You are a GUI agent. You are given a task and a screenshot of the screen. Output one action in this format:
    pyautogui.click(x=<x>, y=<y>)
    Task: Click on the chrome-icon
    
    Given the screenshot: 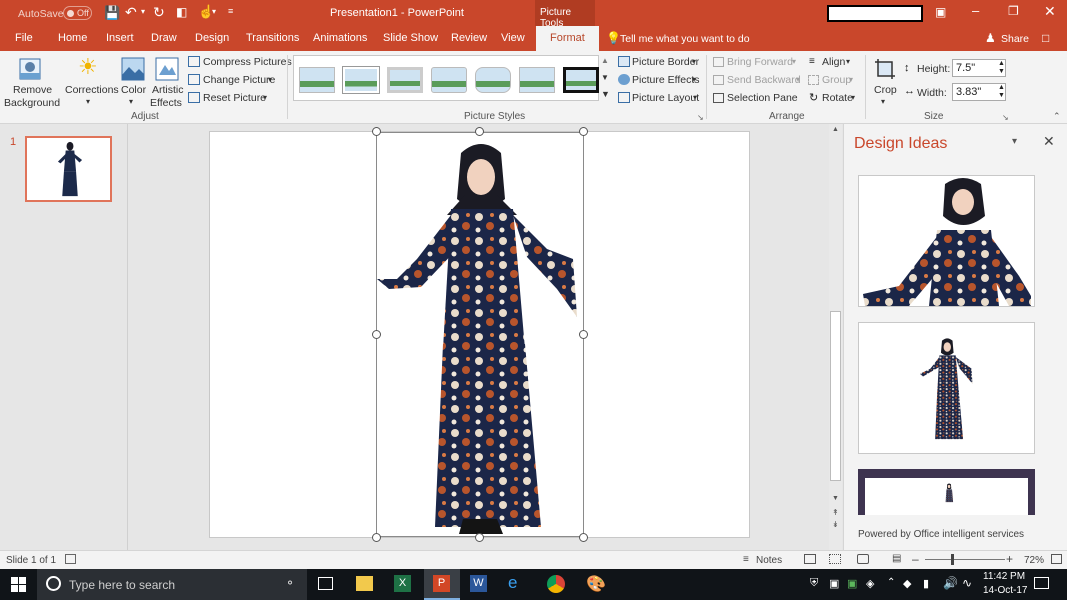 What is the action you would take?
    pyautogui.click(x=556, y=584)
    